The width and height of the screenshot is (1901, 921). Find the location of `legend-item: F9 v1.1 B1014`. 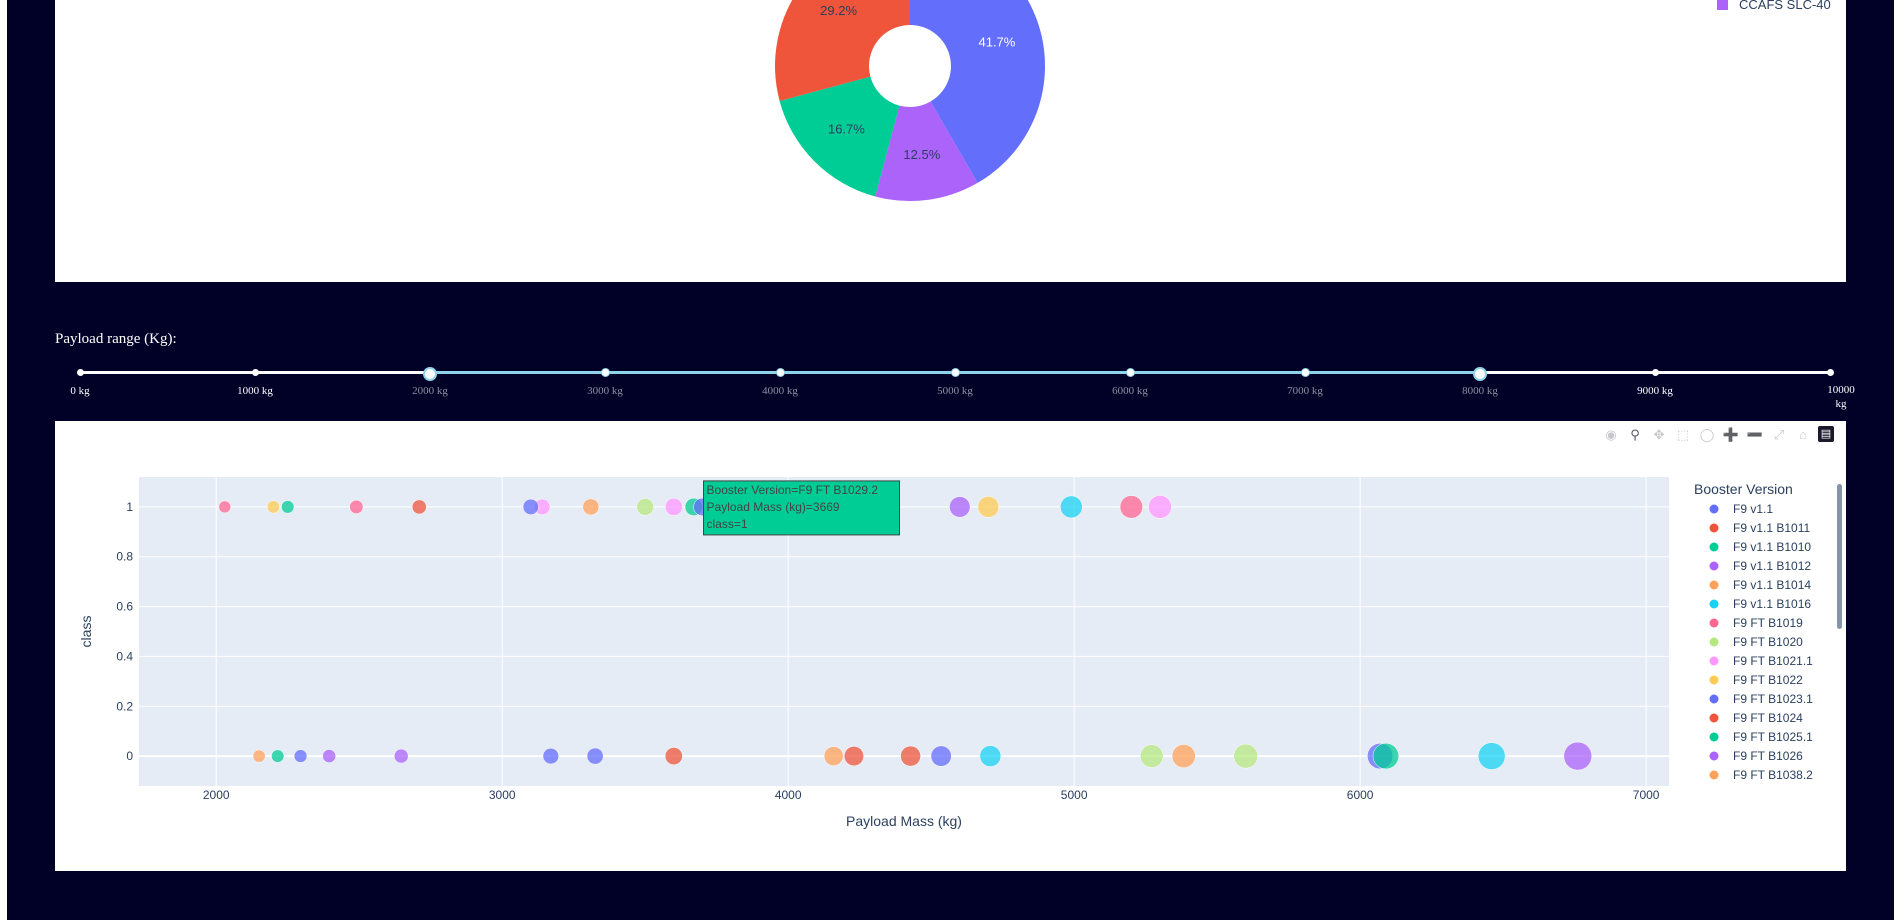

legend-item: F9 v1.1 B1014 is located at coordinates (1772, 585).